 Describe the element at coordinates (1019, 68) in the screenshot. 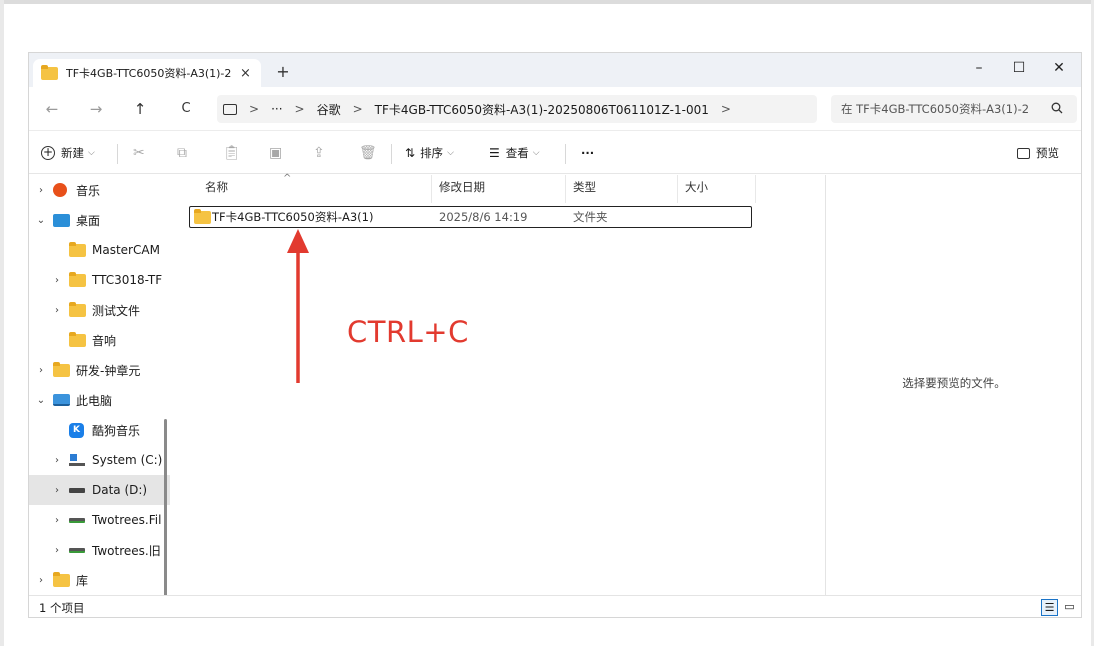

I see `maximize-button: ☐` at that location.